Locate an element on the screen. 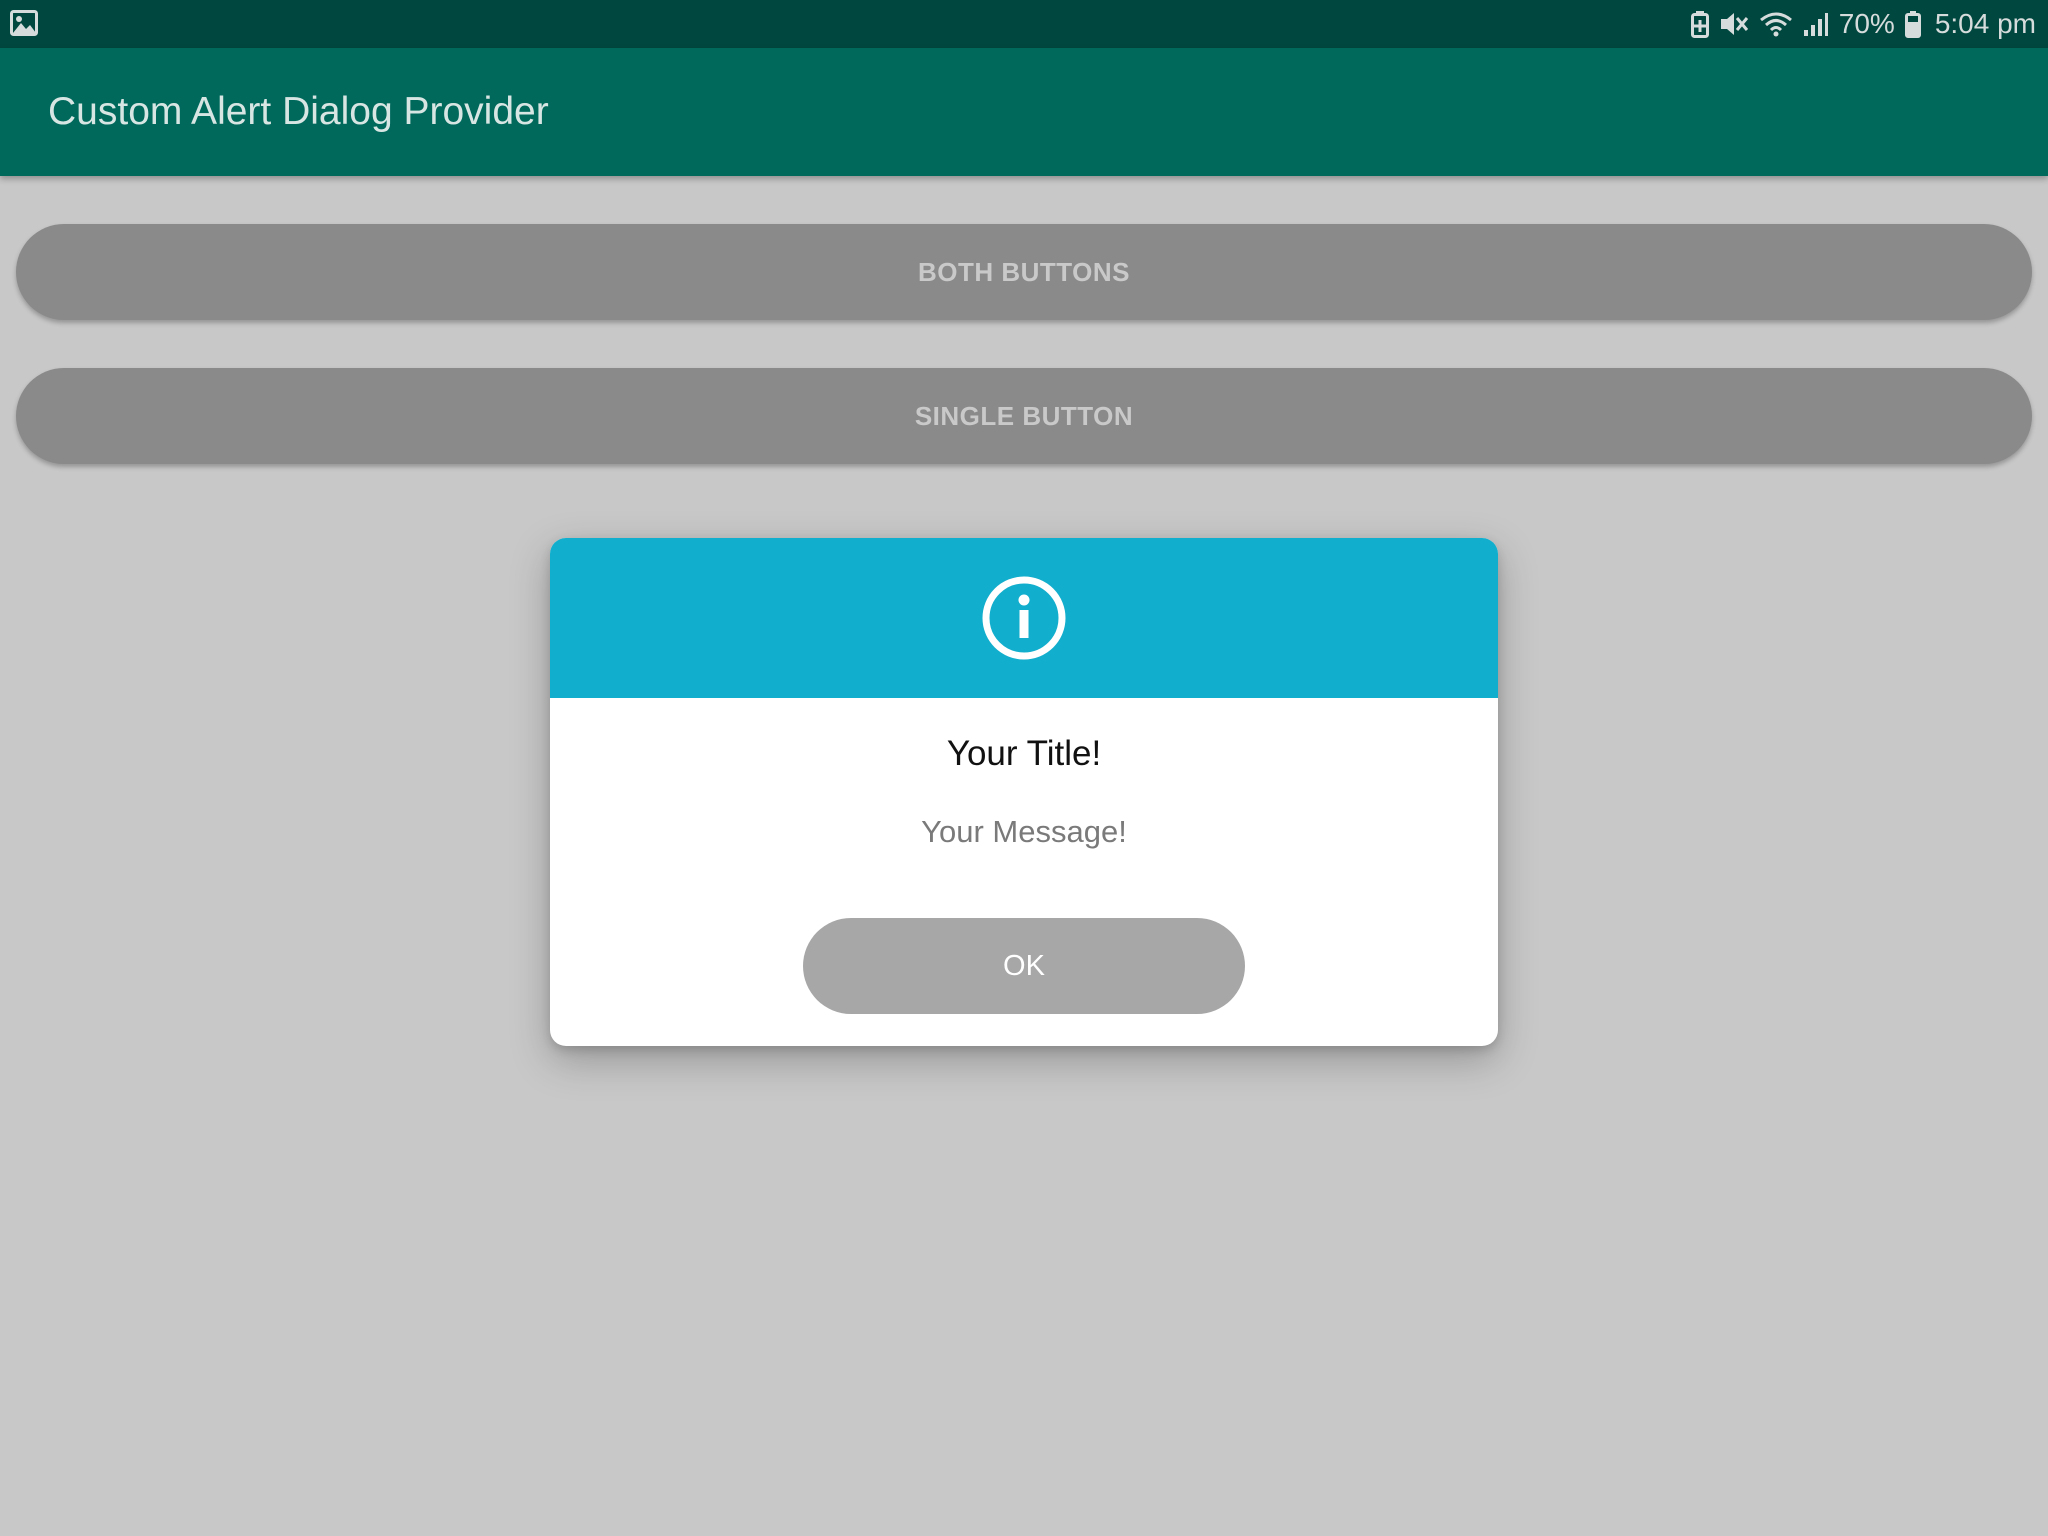 The width and height of the screenshot is (2048, 1536). ok-button: OK is located at coordinates (1024, 966).